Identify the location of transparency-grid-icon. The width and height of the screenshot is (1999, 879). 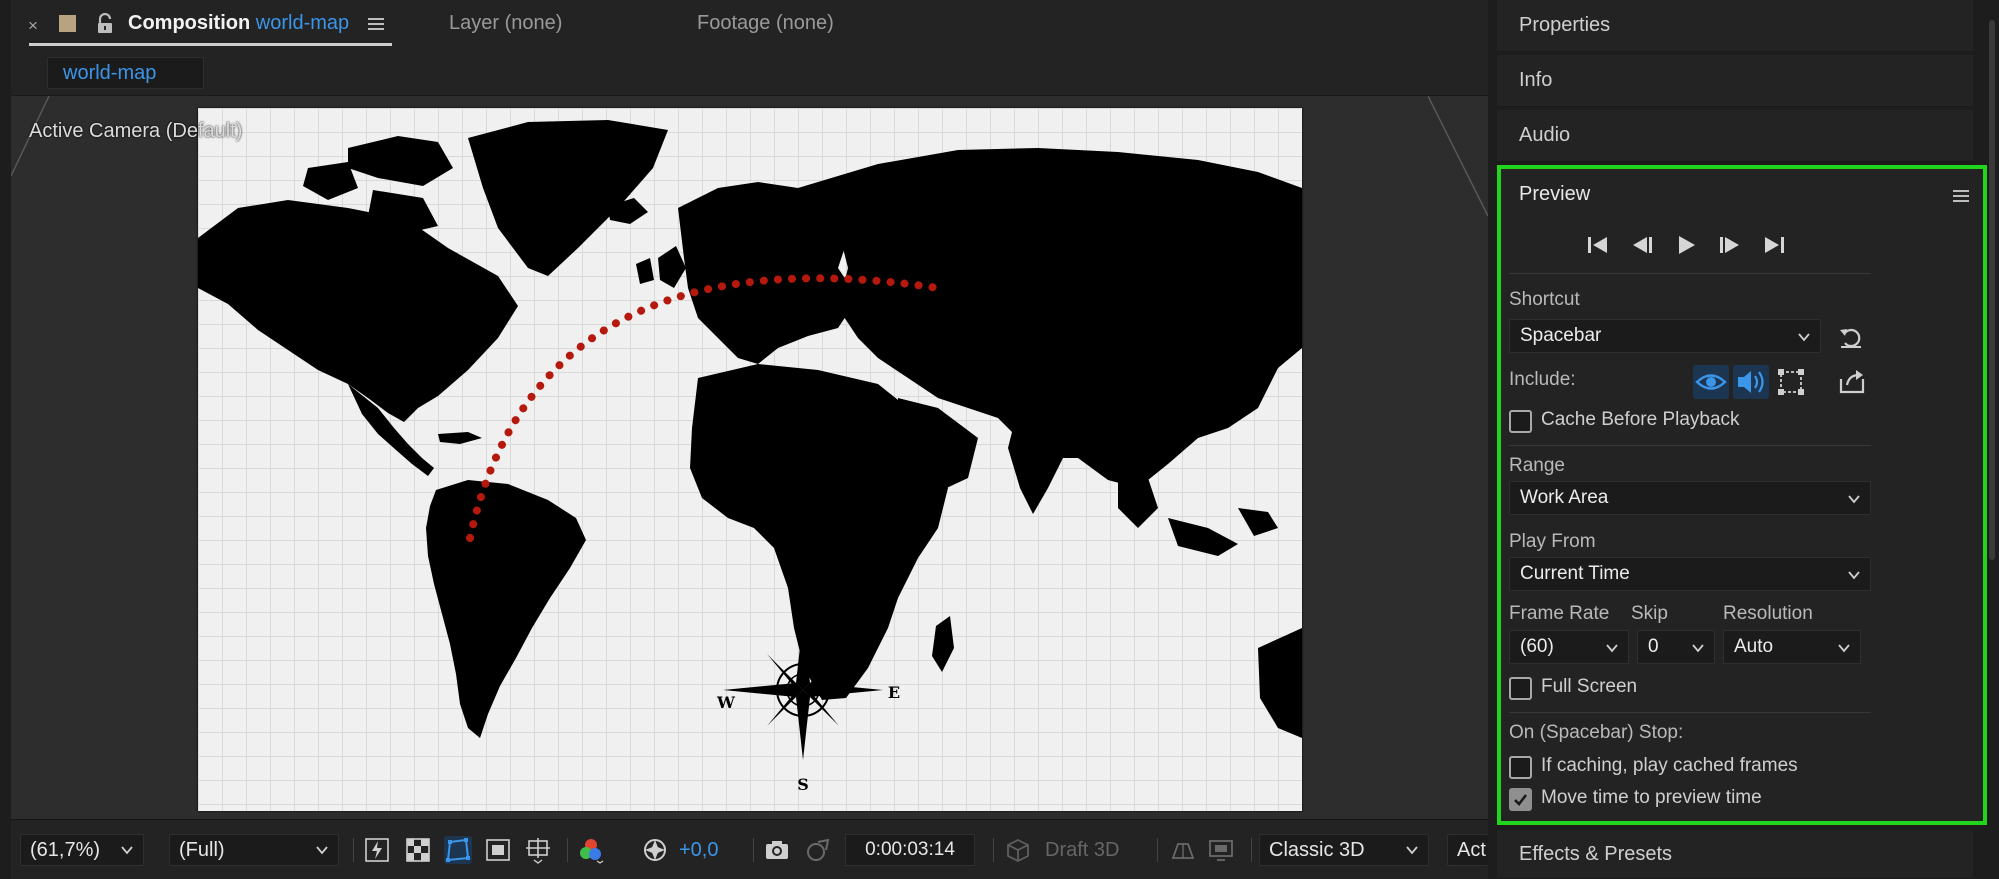
(418, 850).